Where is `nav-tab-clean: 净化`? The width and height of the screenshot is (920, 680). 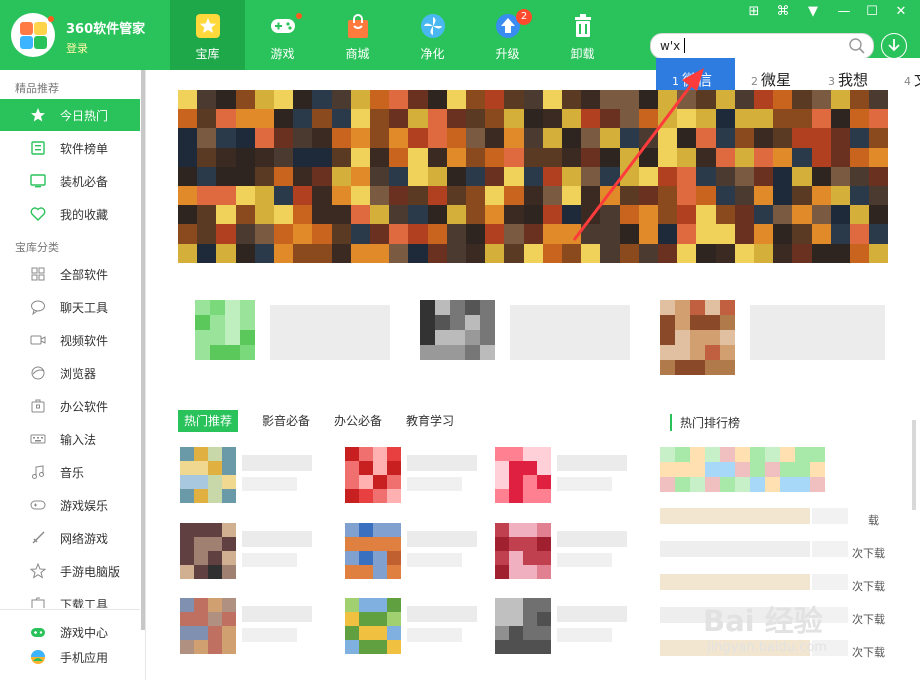
nav-tab-clean: 净化 is located at coordinates (432, 35).